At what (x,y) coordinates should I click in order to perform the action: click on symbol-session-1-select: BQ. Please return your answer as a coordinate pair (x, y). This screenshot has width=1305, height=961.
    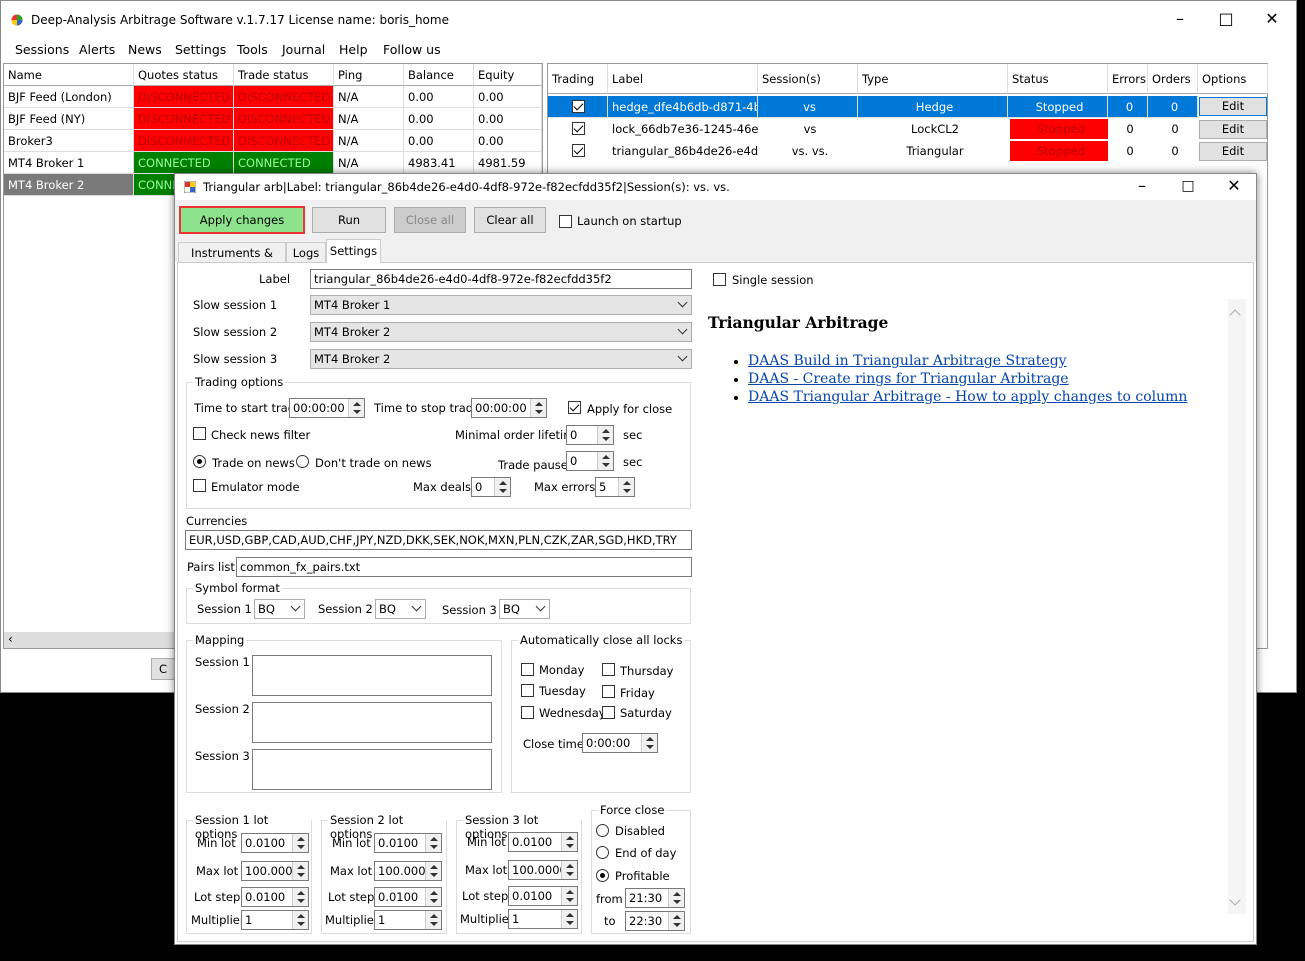
    Looking at the image, I should click on (279, 609).